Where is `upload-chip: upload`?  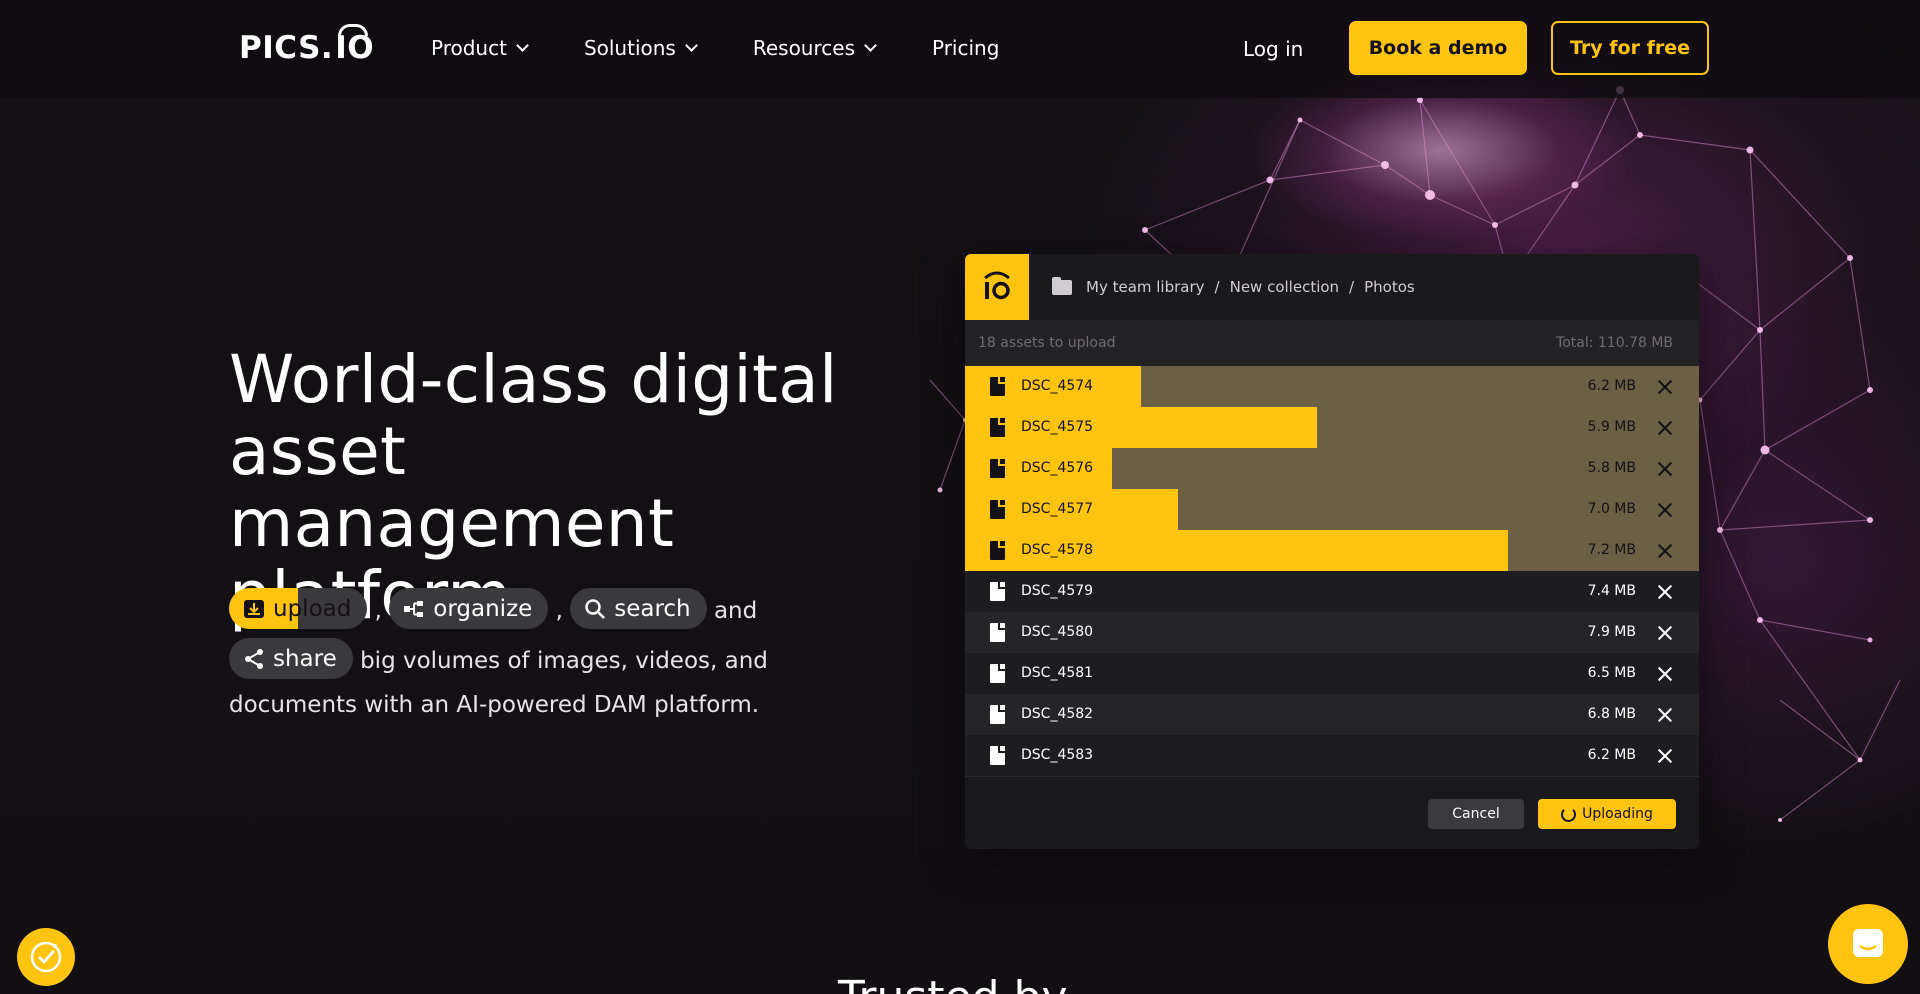
upload-chip: upload is located at coordinates (298, 608).